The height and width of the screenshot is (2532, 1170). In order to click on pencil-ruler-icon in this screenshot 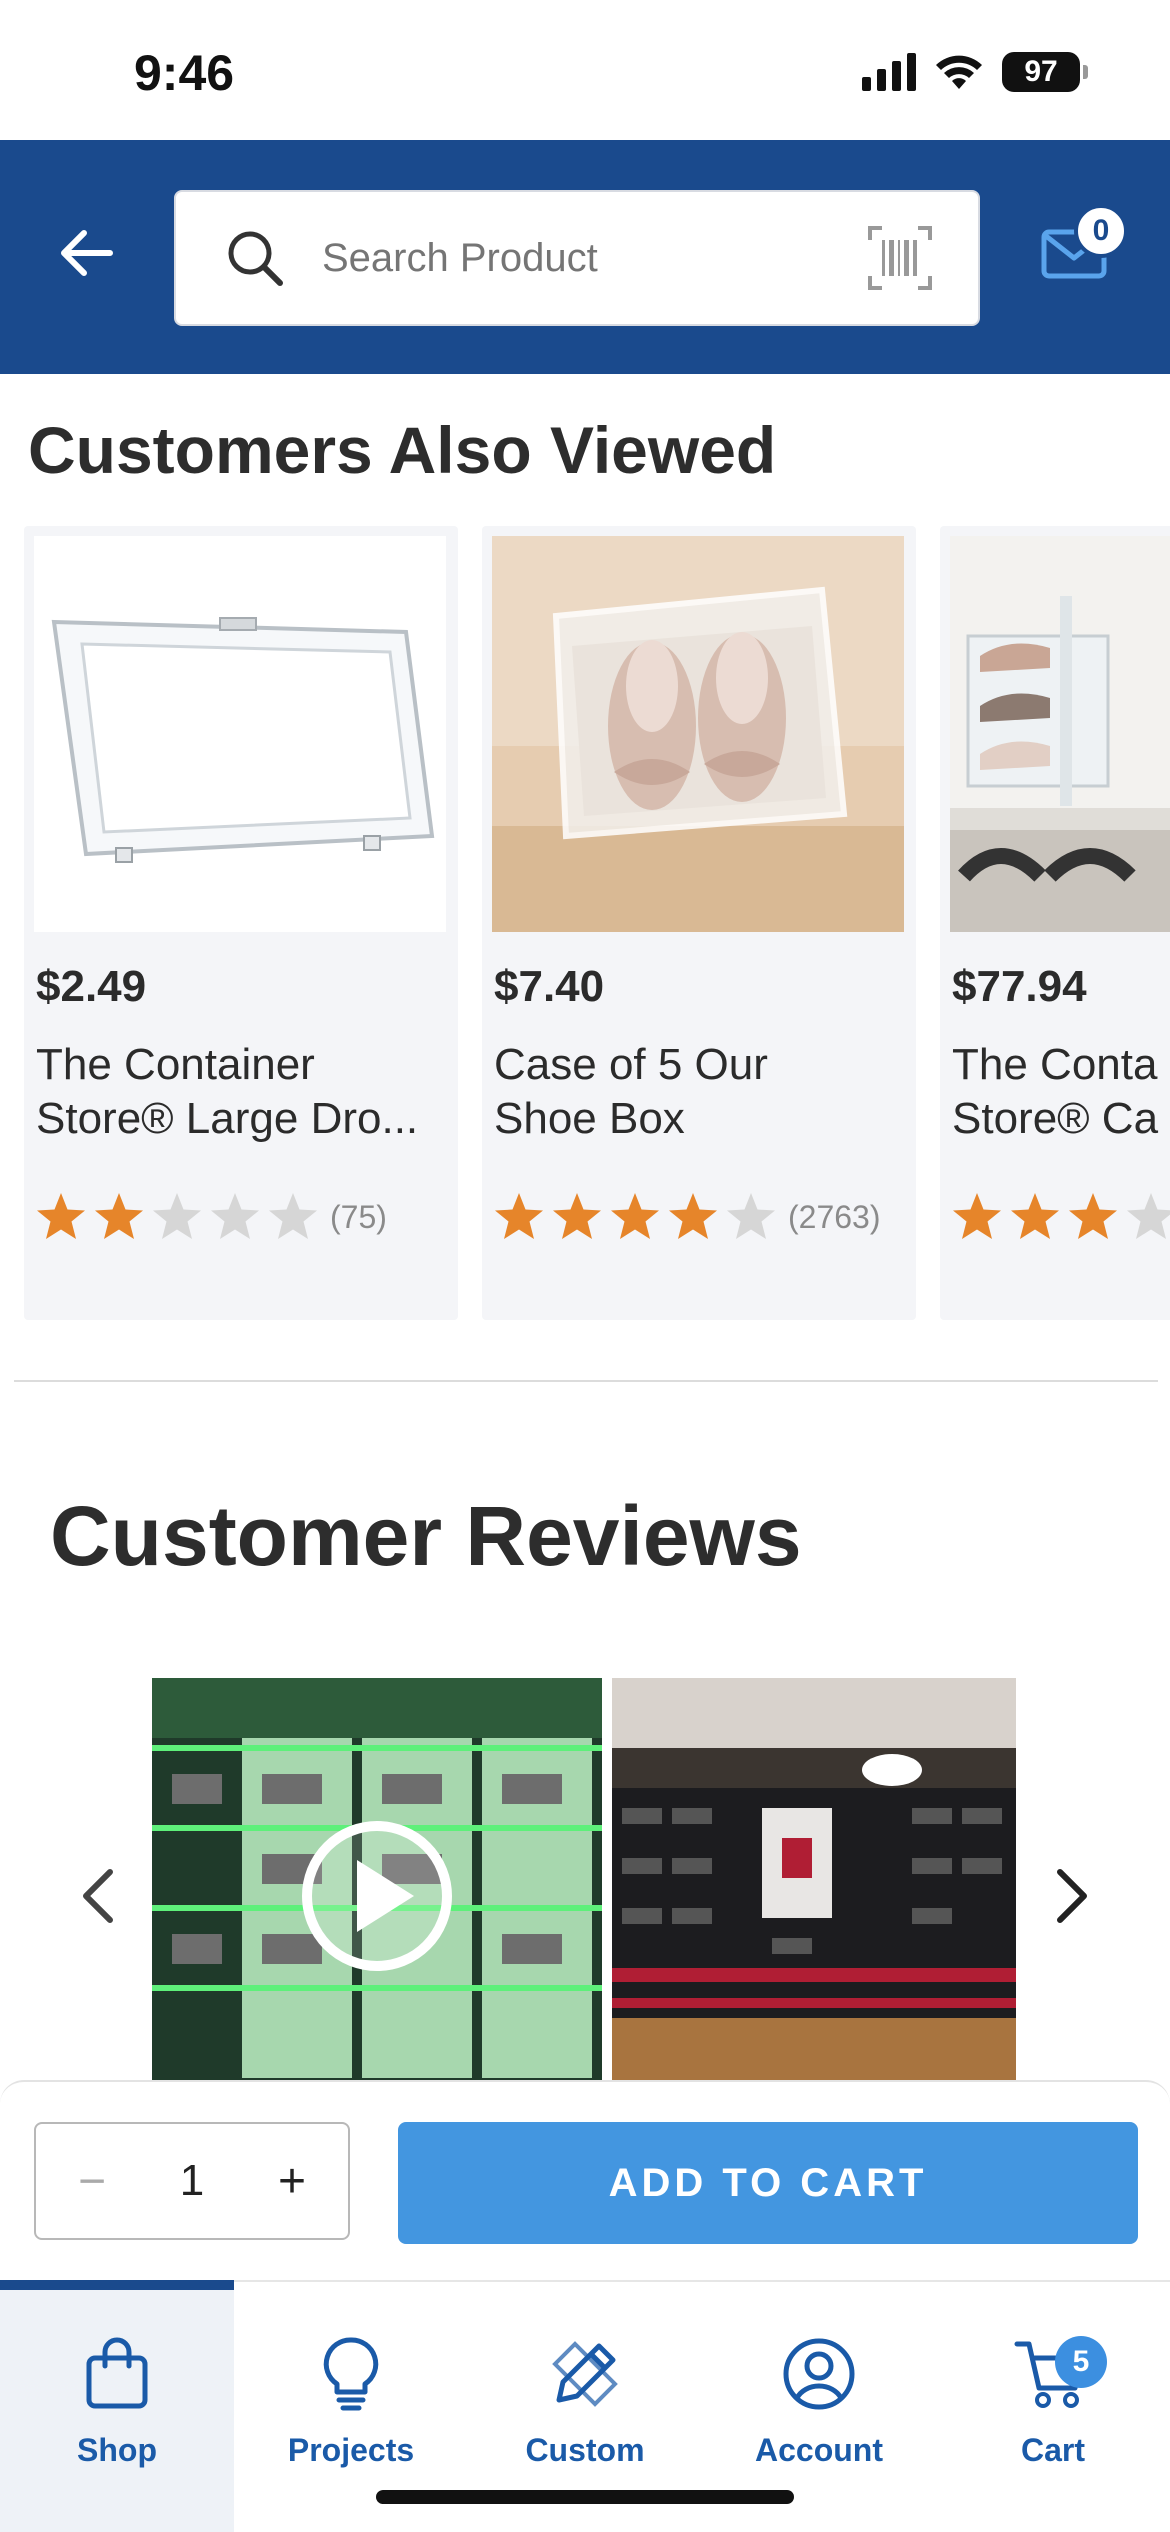, I will do `click(585, 2374)`.